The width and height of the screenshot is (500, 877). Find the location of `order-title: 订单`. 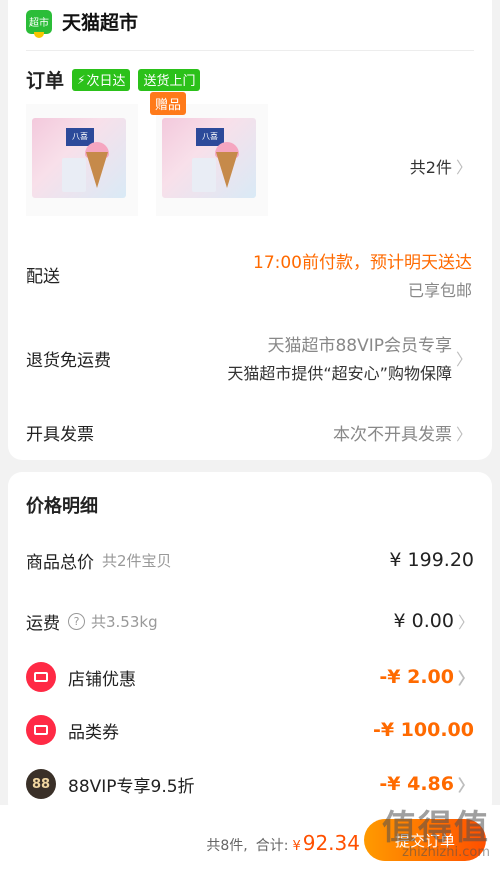

order-title: 订单 is located at coordinates (45, 81).